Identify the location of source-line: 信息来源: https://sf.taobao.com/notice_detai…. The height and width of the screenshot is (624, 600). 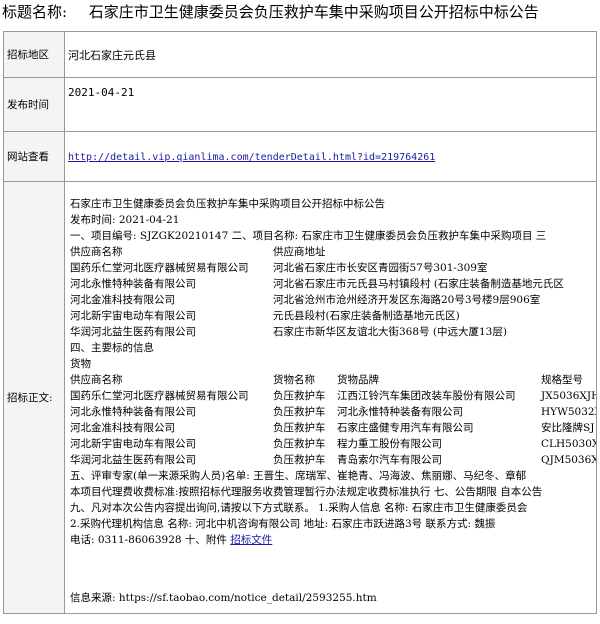
(223, 598).